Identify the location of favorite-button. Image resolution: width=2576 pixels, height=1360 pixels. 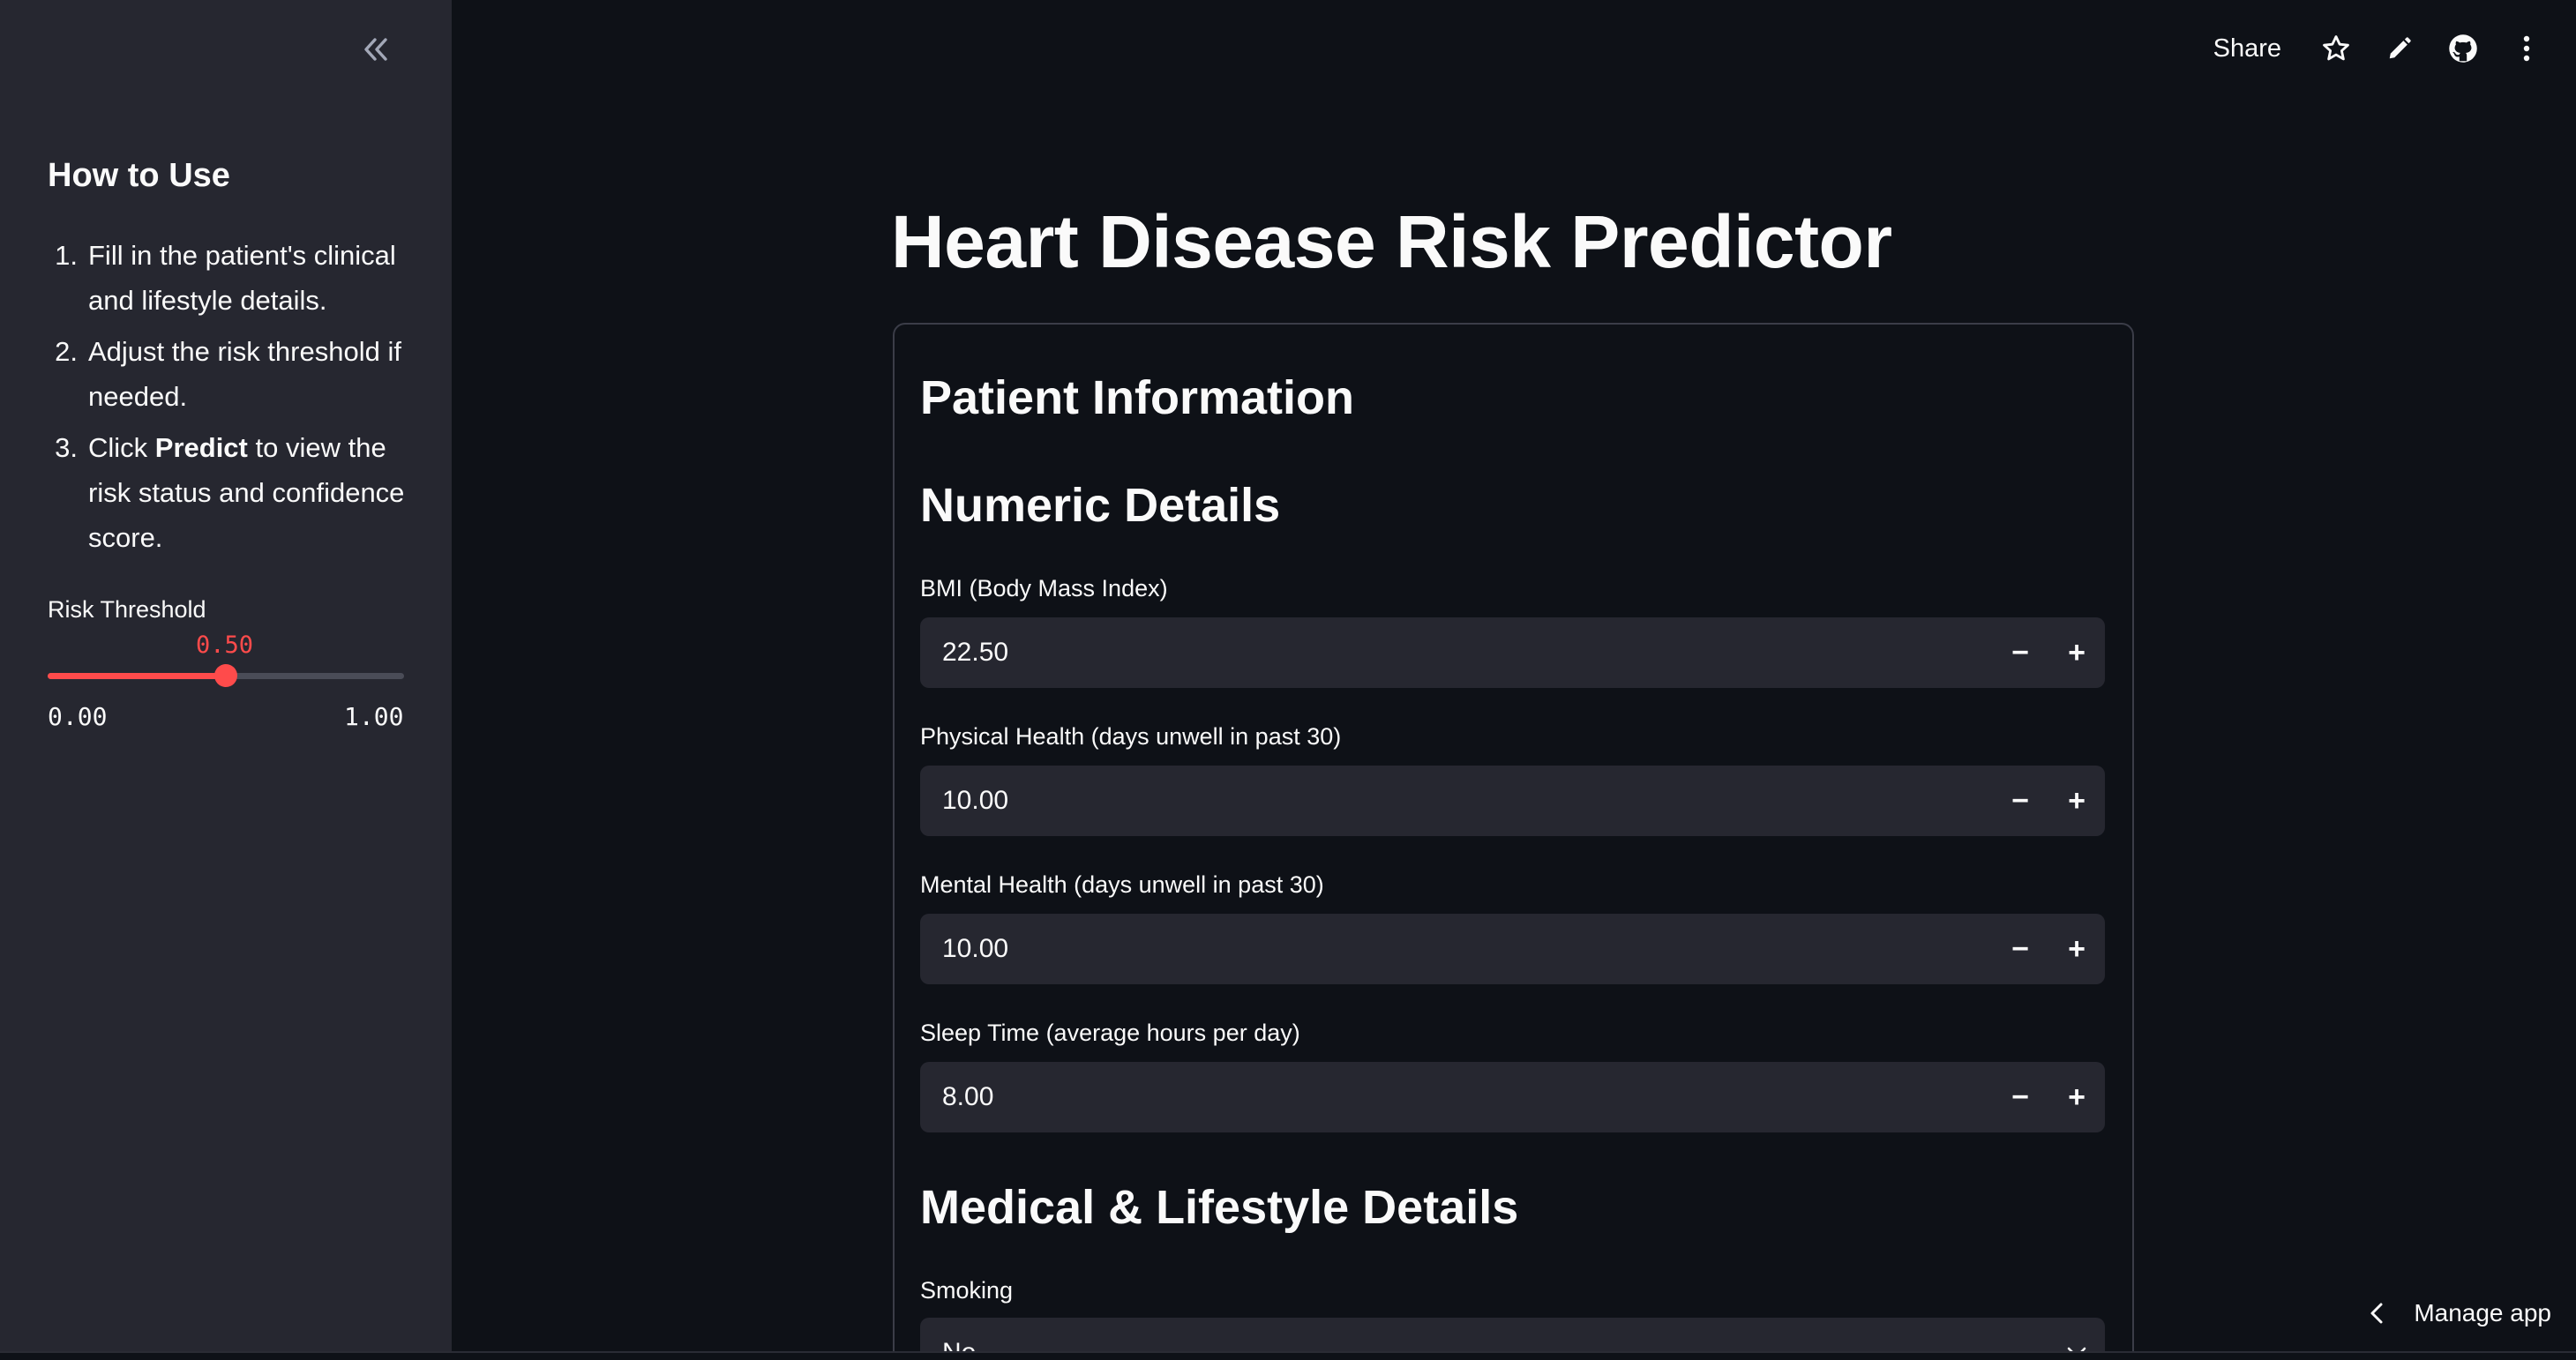
(2336, 48).